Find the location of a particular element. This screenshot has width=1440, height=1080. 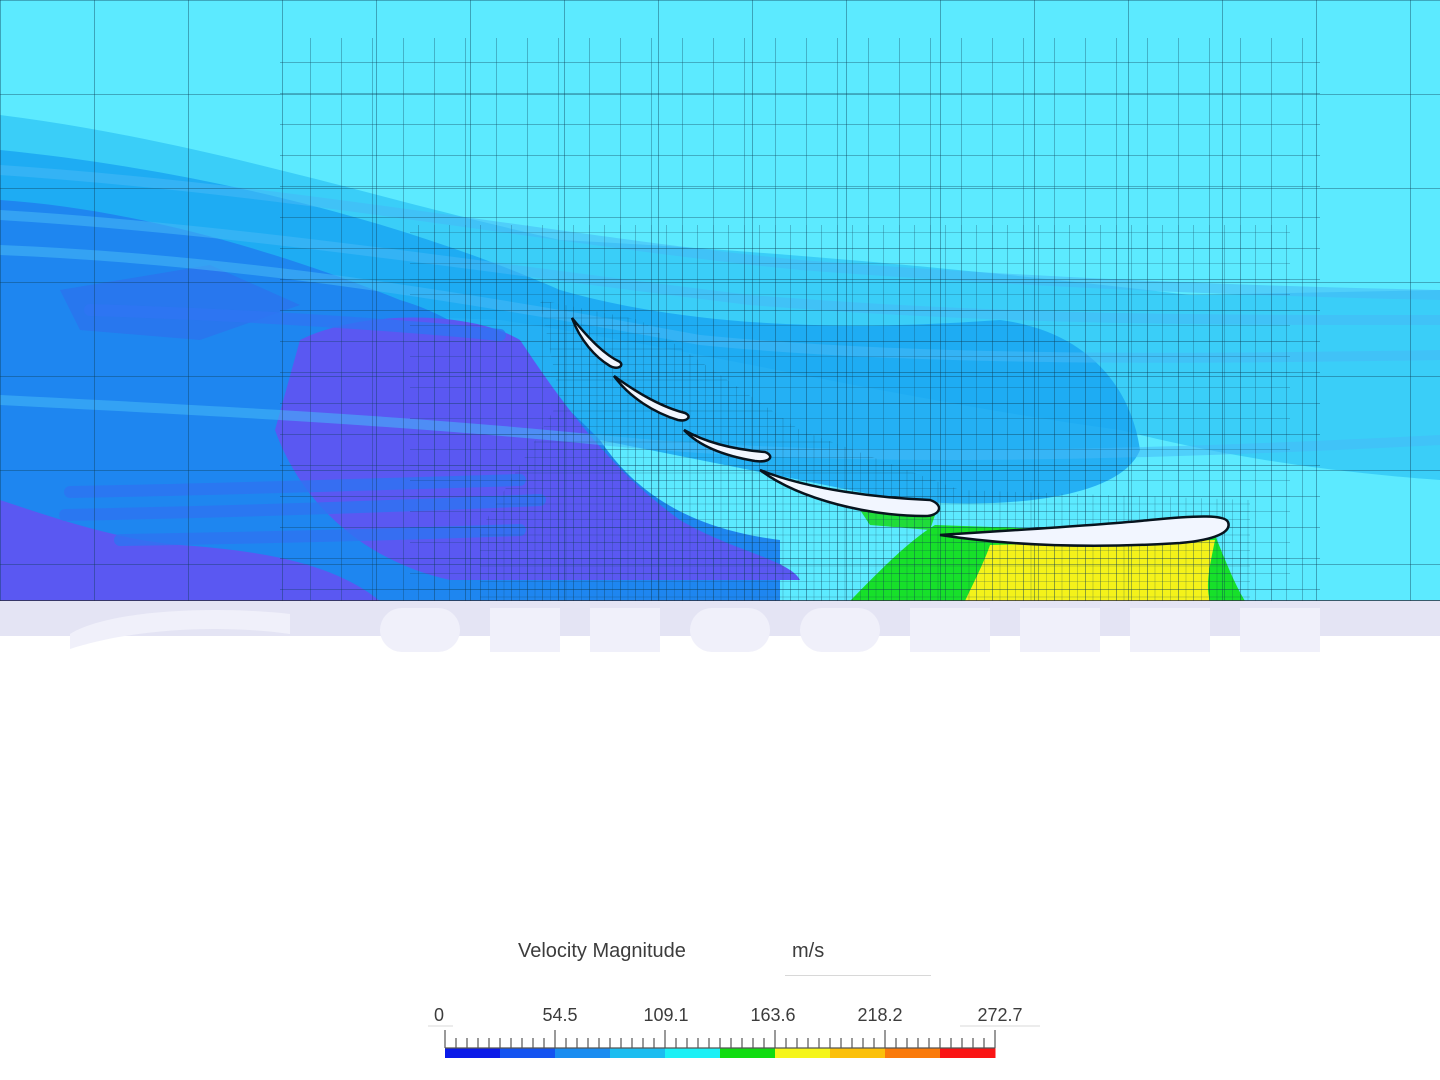

legend-title: Velocity Magnitude is located at coordinates (602, 951).